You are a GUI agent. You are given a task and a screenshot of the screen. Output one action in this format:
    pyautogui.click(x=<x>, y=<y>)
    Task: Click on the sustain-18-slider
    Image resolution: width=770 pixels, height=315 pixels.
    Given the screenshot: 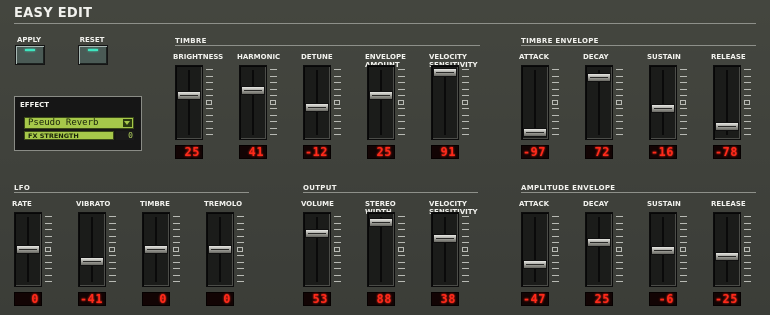 What is the action you would take?
    pyautogui.click(x=663, y=249)
    